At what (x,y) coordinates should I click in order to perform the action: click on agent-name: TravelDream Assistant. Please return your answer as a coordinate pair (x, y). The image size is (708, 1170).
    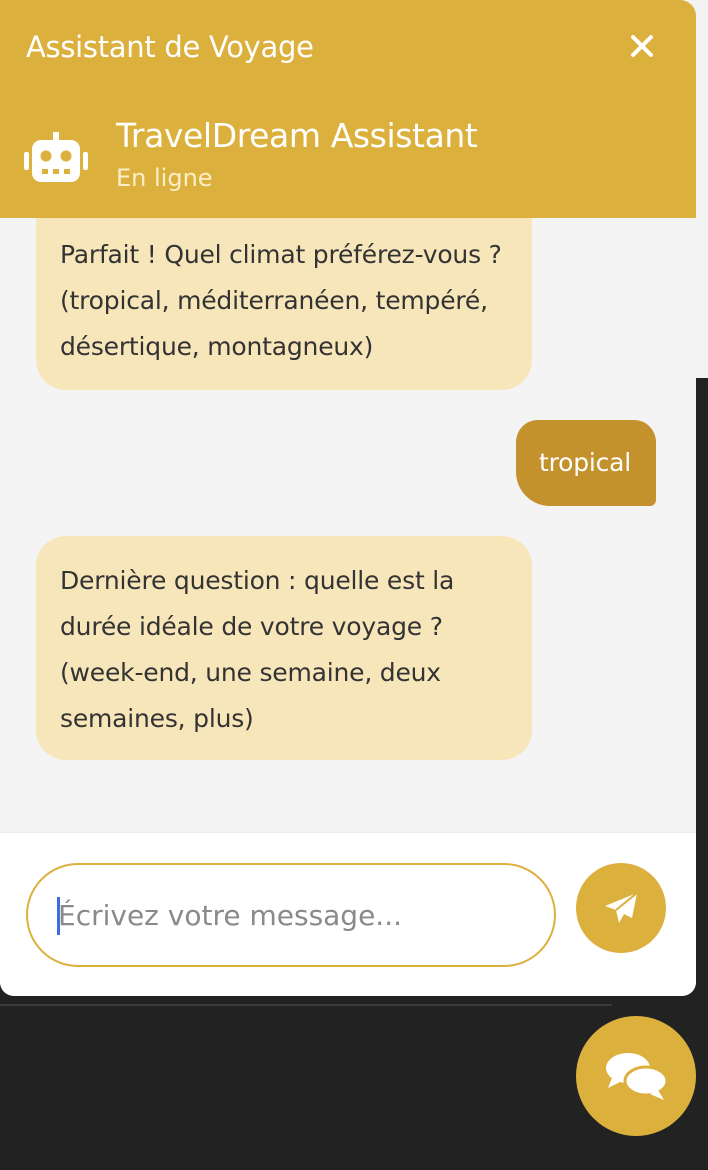
    Looking at the image, I should click on (297, 135).